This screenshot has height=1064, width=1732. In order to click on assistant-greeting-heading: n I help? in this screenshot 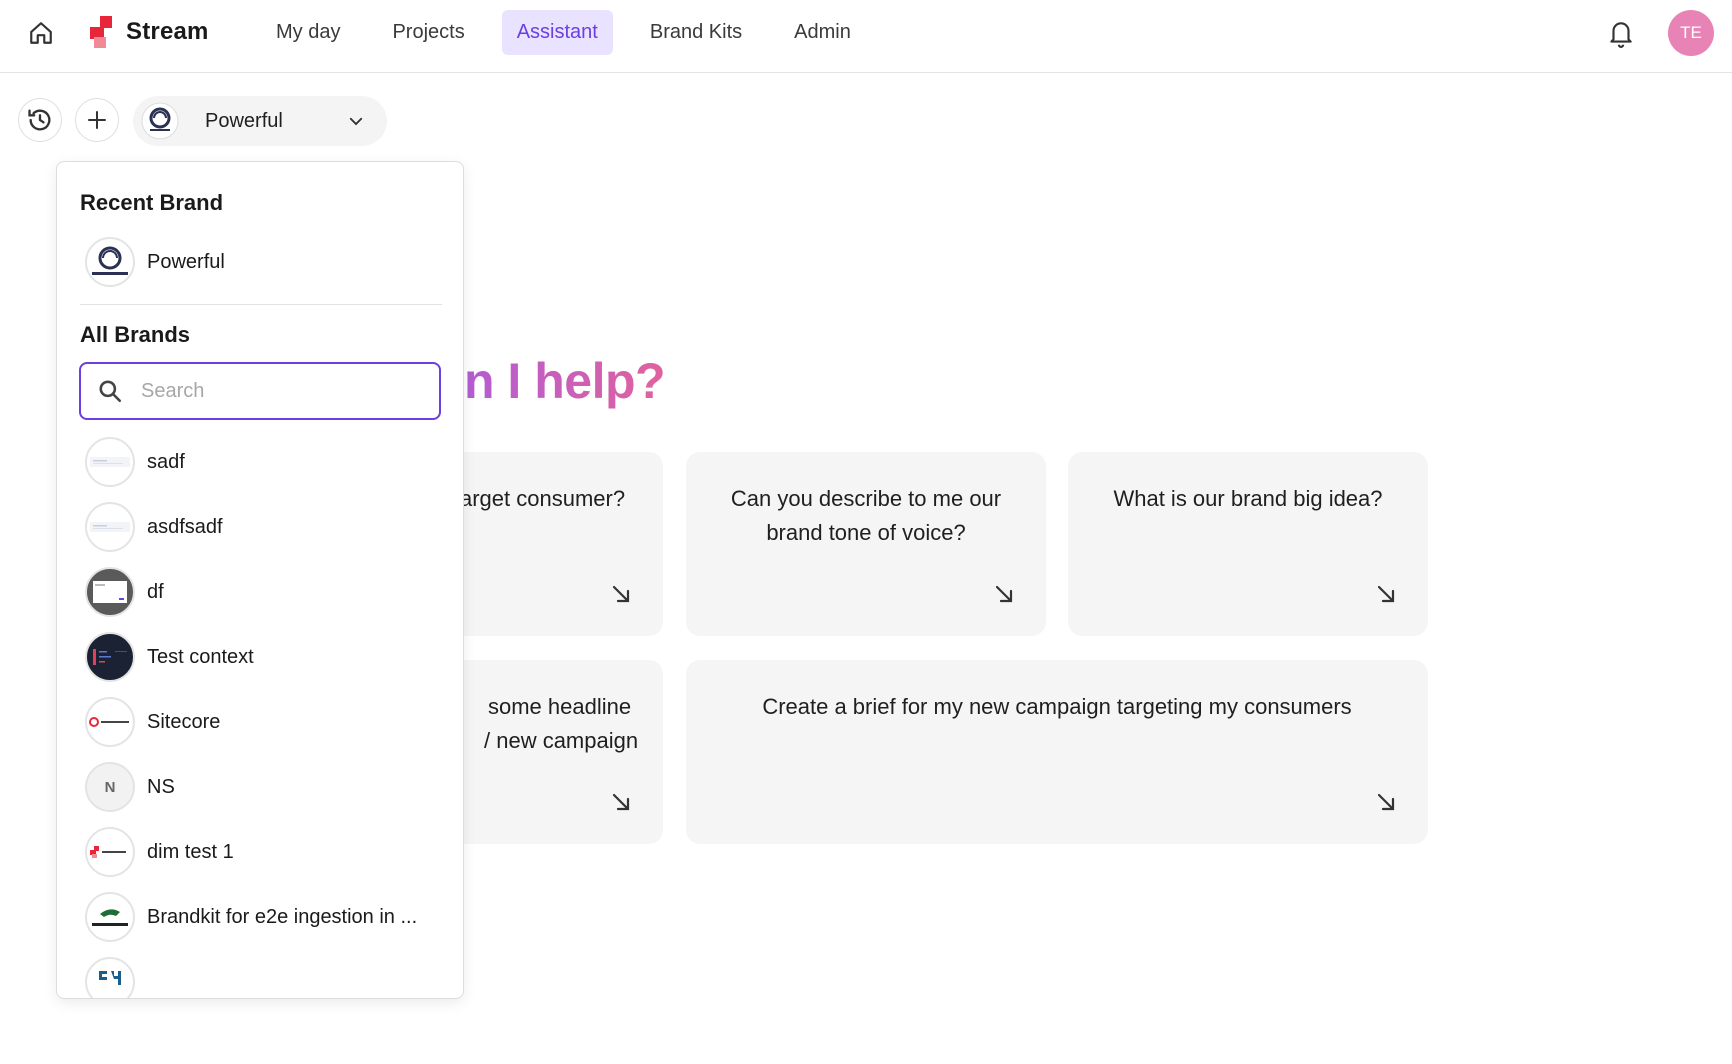, I will do `click(565, 381)`.